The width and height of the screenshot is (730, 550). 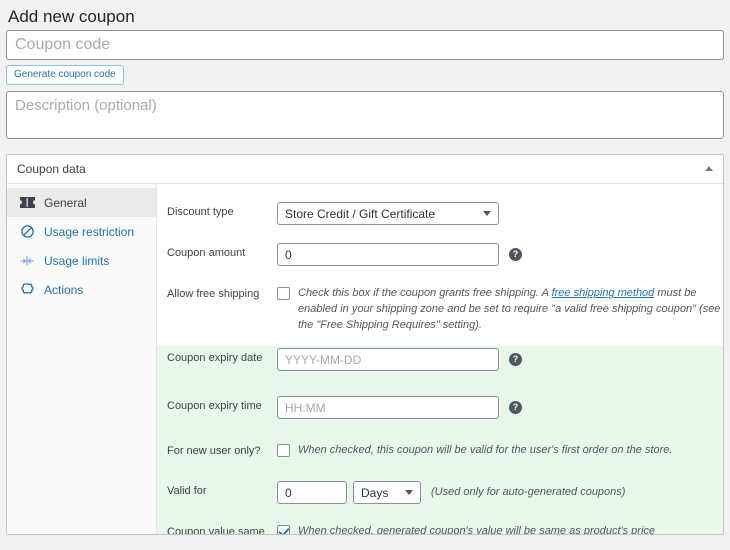 What do you see at coordinates (283, 293) in the screenshot?
I see `allow-free-shipping-checkbox` at bounding box center [283, 293].